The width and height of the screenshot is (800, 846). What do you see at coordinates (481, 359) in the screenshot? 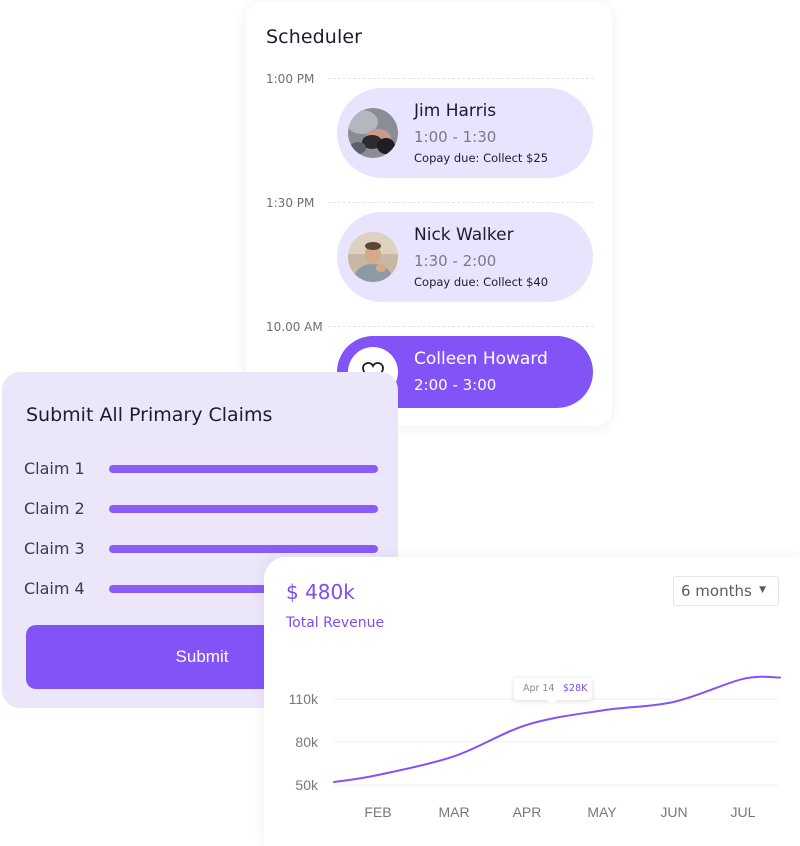
I see `appointment-name: Colleen Howard` at bounding box center [481, 359].